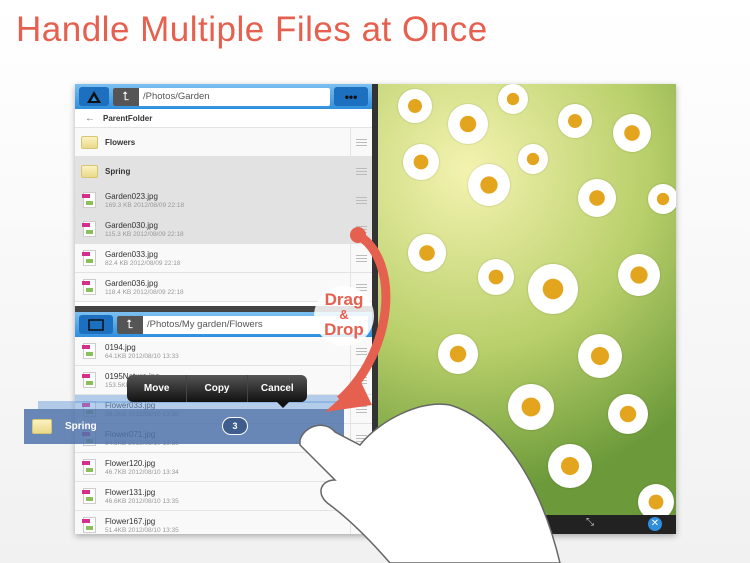  Describe the element at coordinates (344, 316) in the screenshot. I see `drag-drop-callout: Drag & Drop` at that location.